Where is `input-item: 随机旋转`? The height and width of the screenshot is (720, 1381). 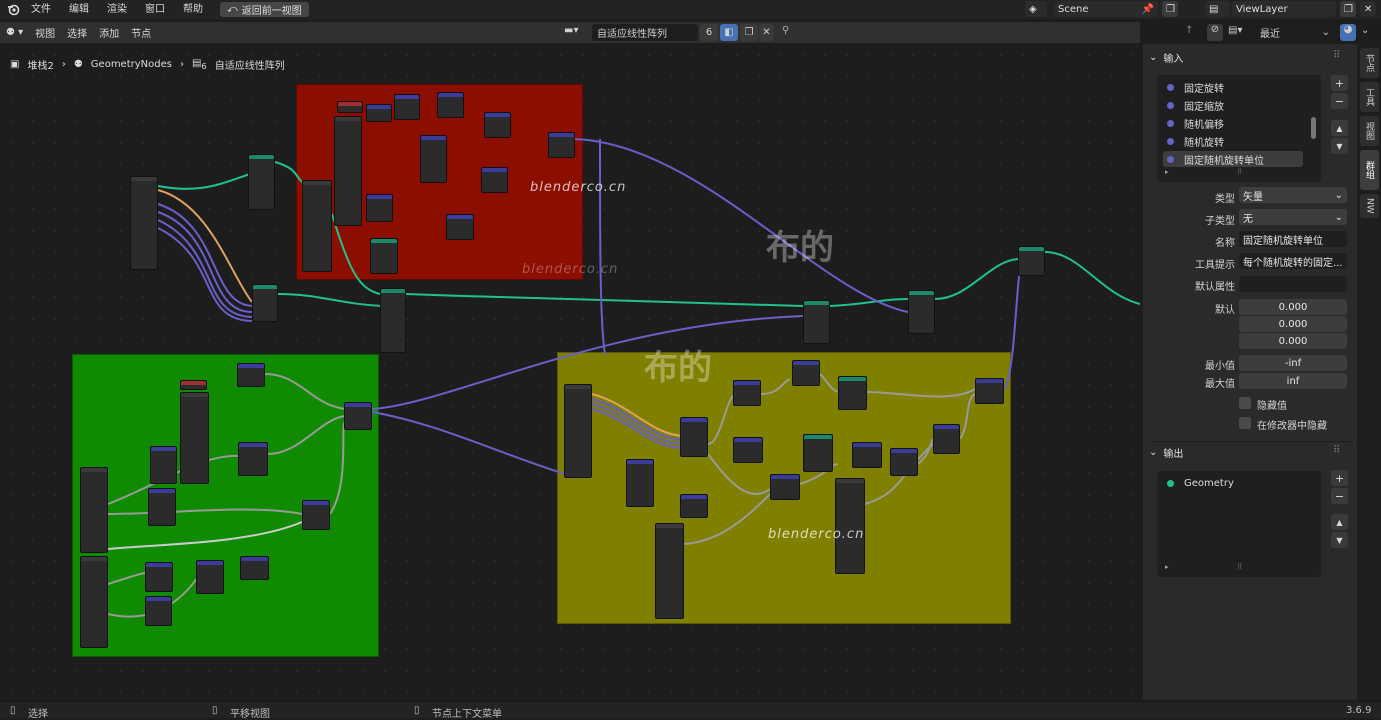 input-item: 随机旋转 is located at coordinates (1233, 141).